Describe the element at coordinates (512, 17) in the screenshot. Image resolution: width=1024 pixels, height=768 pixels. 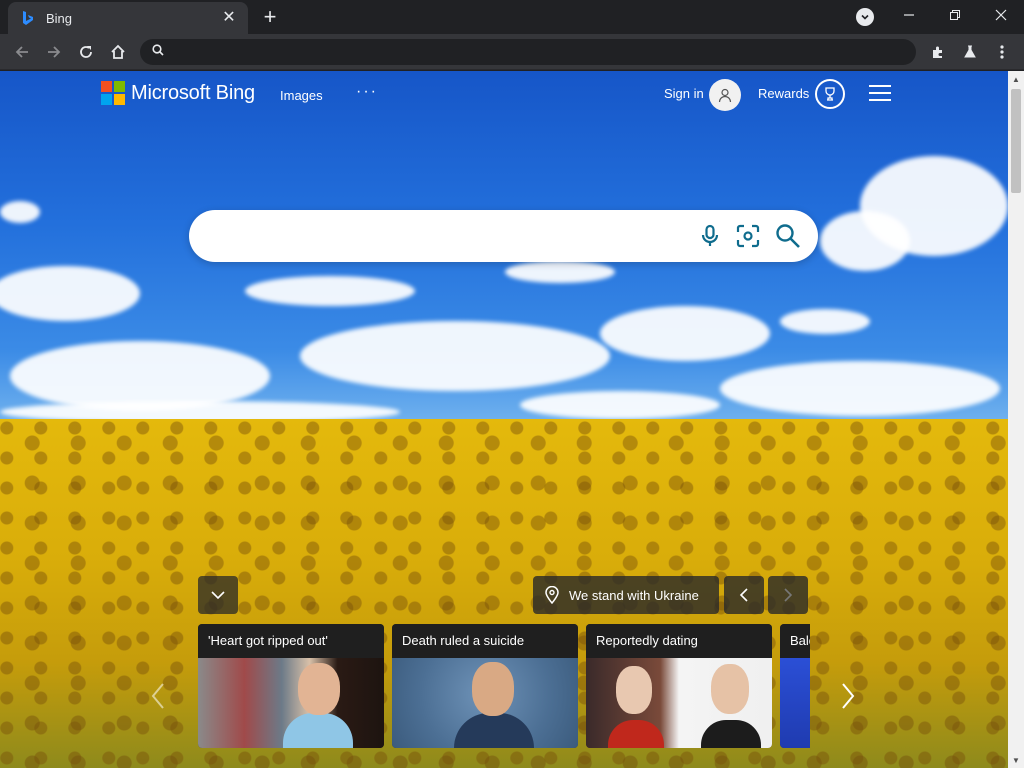
I see `tab-strip: Bing ✕ +` at that location.